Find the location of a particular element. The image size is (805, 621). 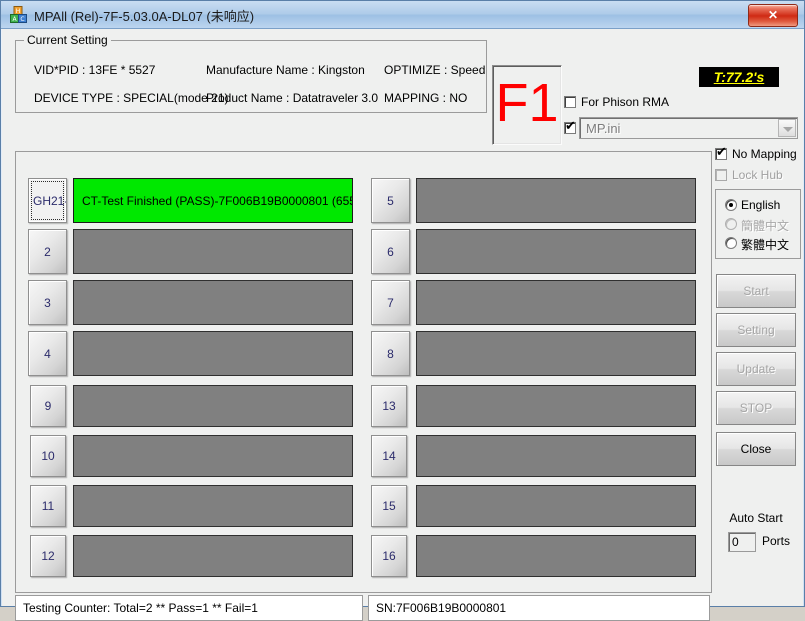

port-button-10: 10 is located at coordinates (48, 456).